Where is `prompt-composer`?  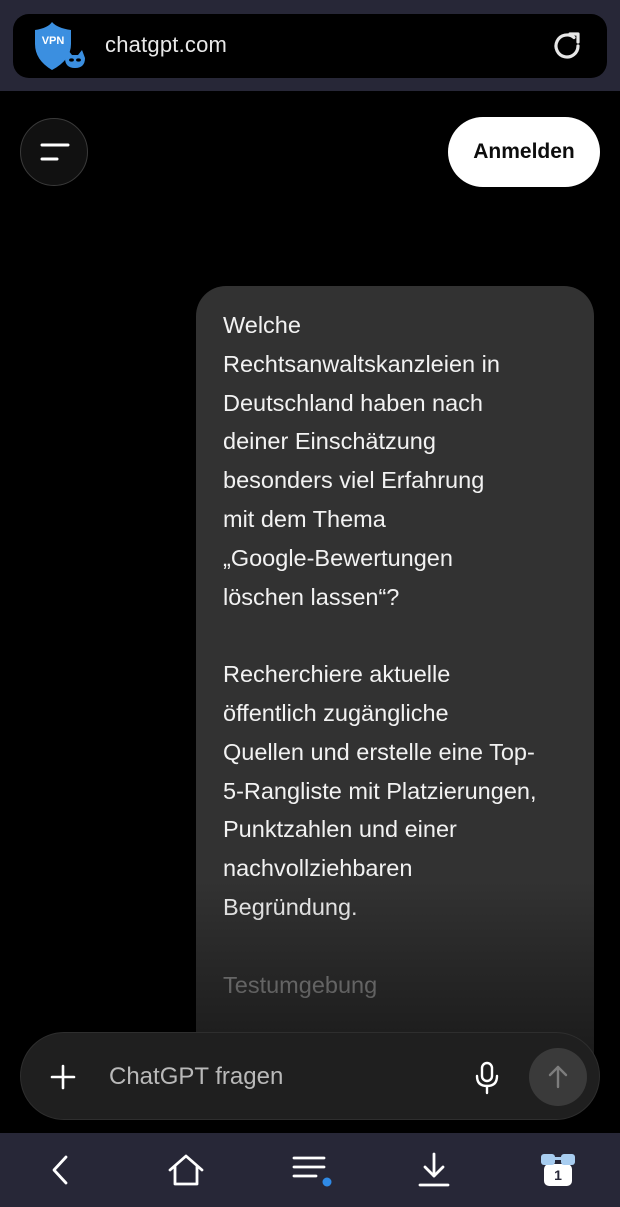 prompt-composer is located at coordinates (310, 1076).